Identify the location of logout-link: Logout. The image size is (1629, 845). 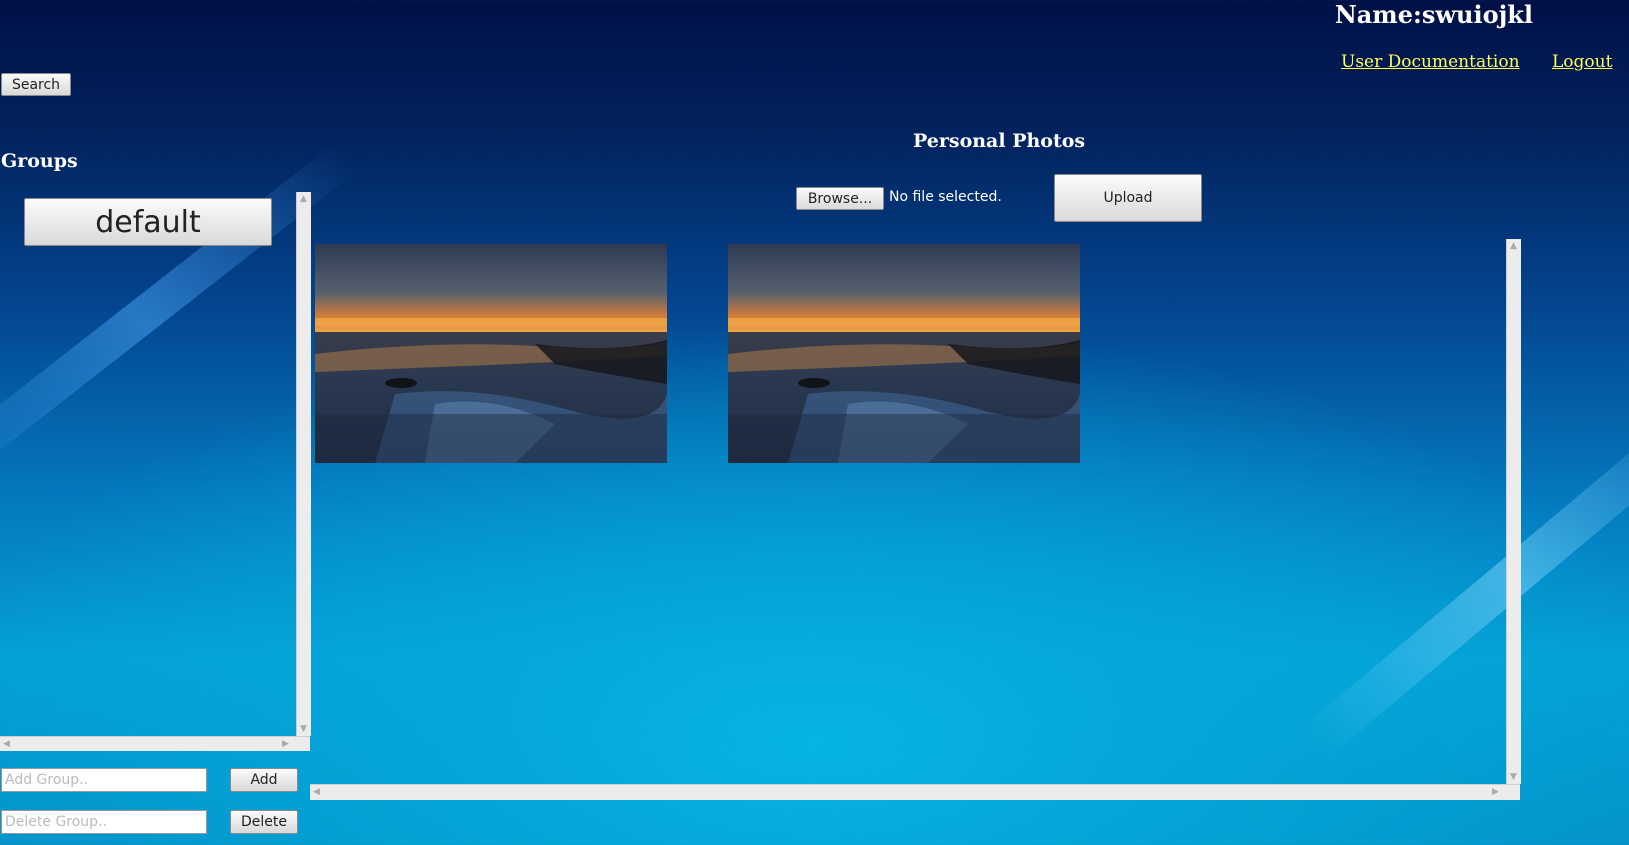
(1582, 62).